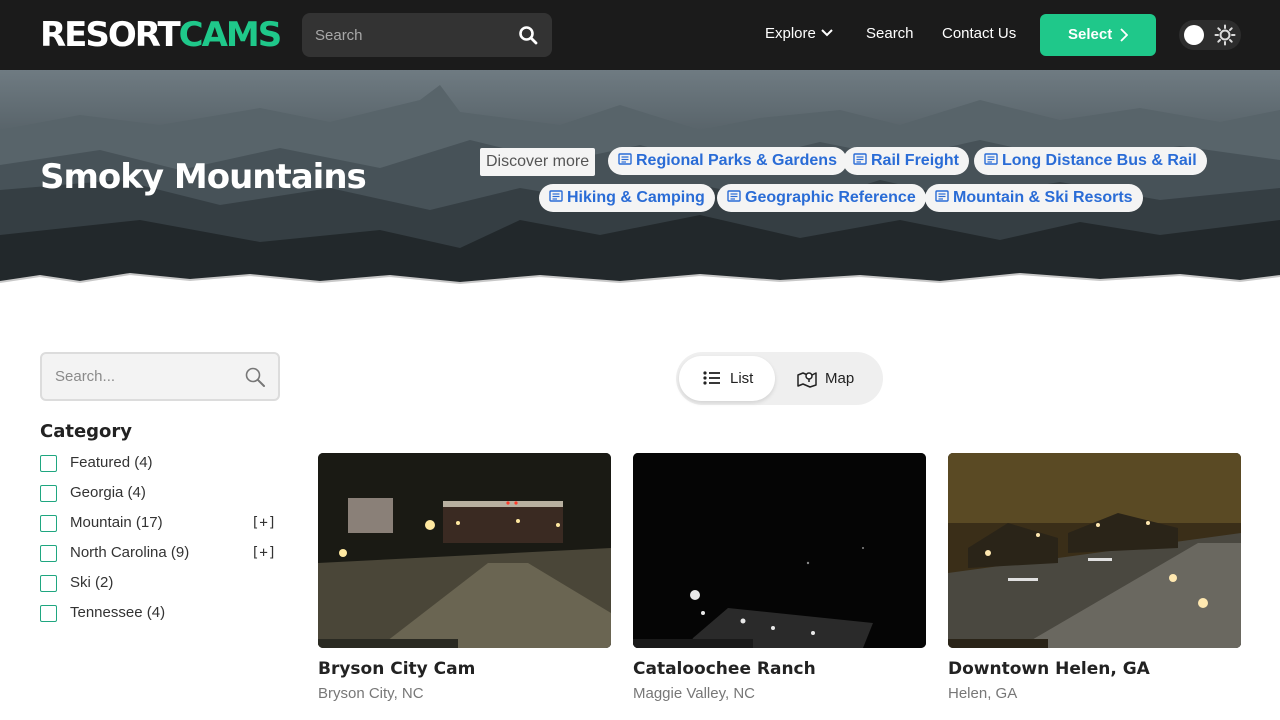 This screenshot has height=720, width=1280. I want to click on category-mountain: Mountain (17) [+], so click(160, 523).